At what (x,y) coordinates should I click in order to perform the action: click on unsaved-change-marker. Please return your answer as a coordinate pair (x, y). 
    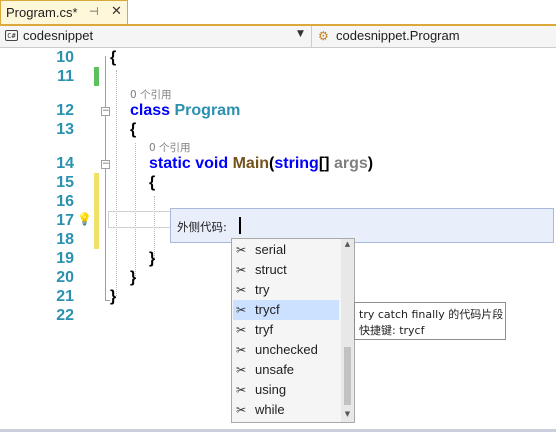
    Looking at the image, I should click on (96, 211).